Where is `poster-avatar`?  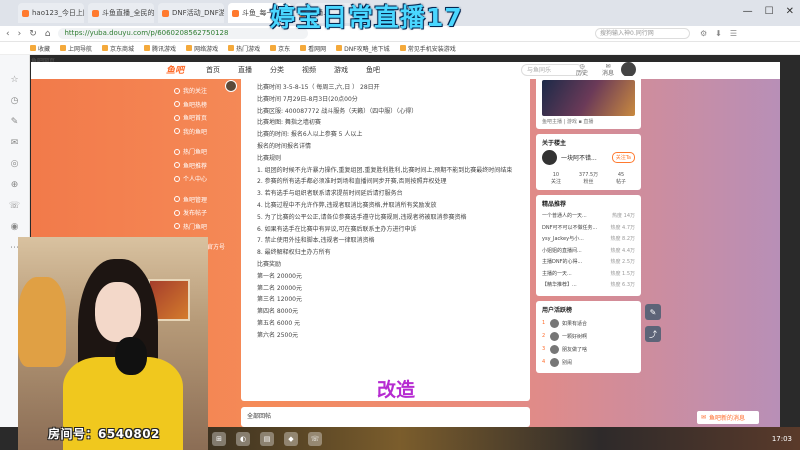
poster-avatar is located at coordinates (231, 86).